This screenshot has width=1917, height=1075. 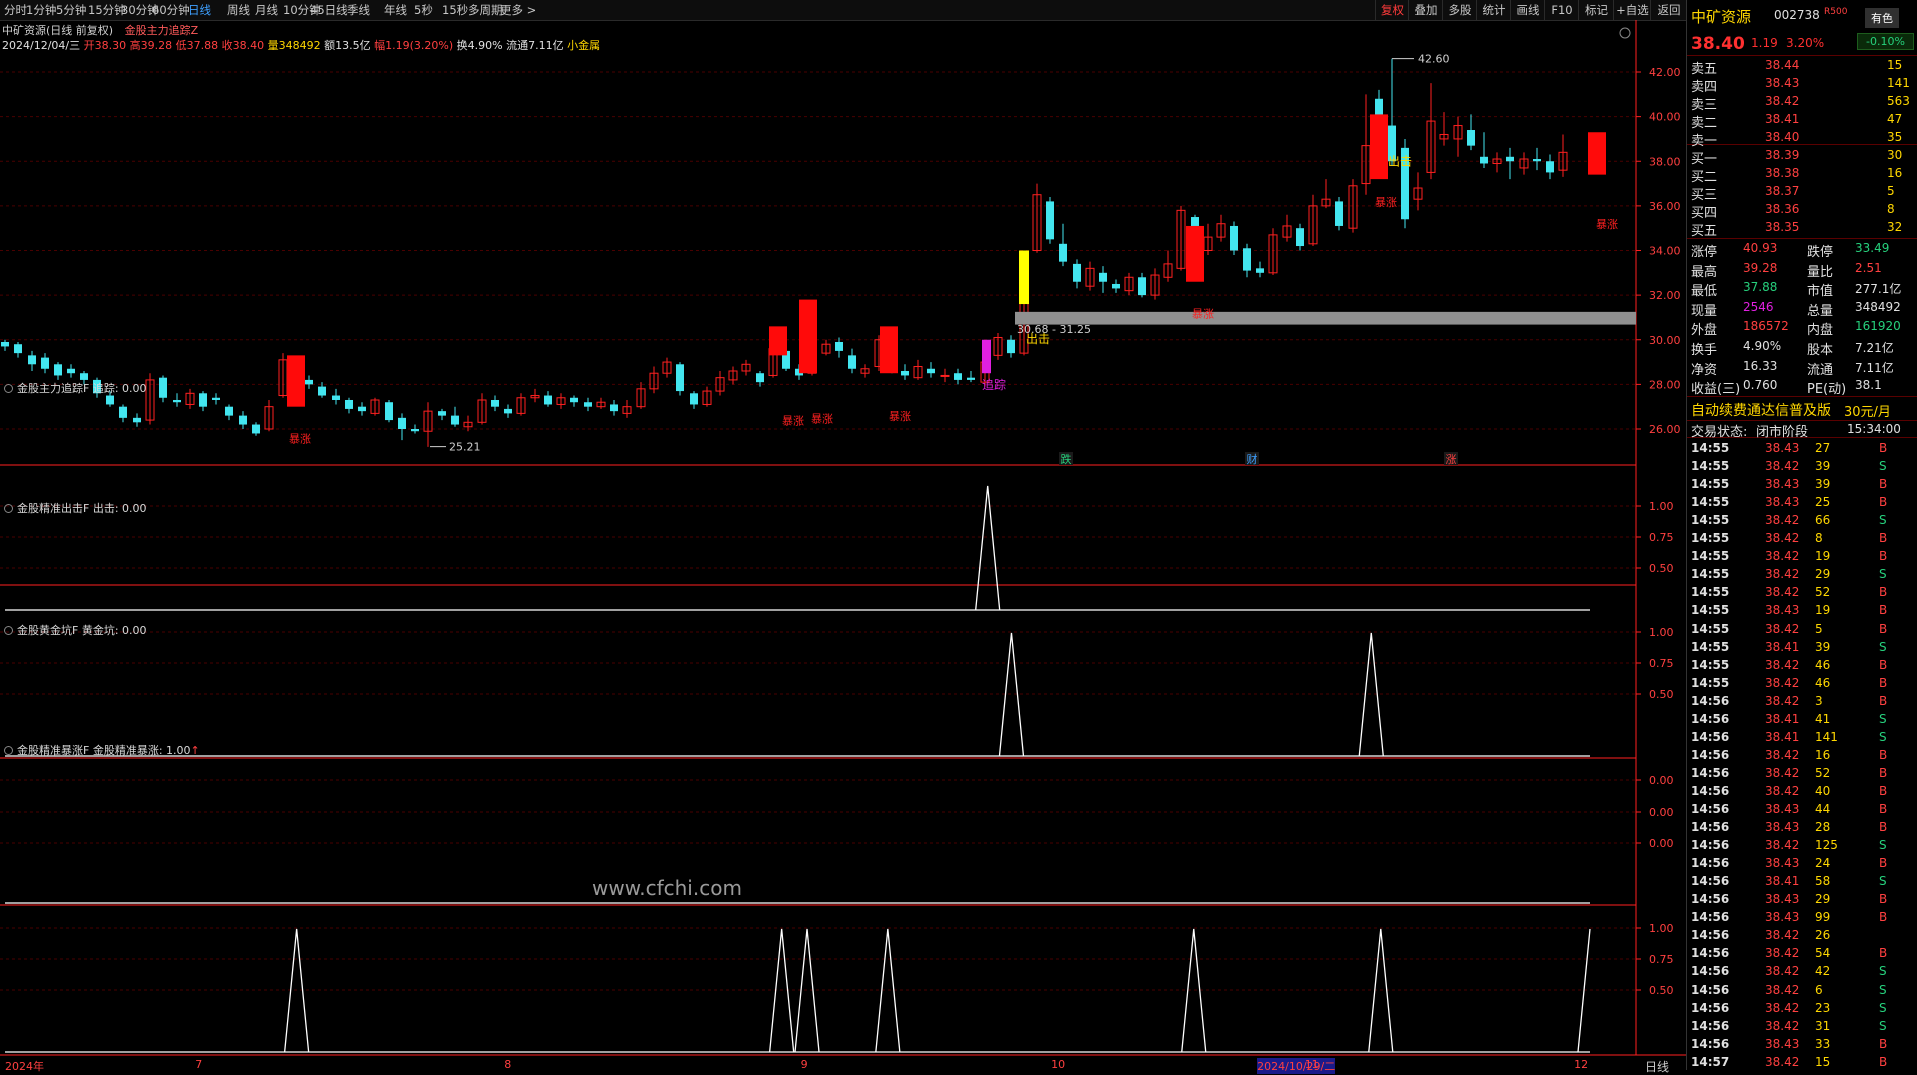 I want to click on x-tick-label: 12, so click(x=1581, y=1064).